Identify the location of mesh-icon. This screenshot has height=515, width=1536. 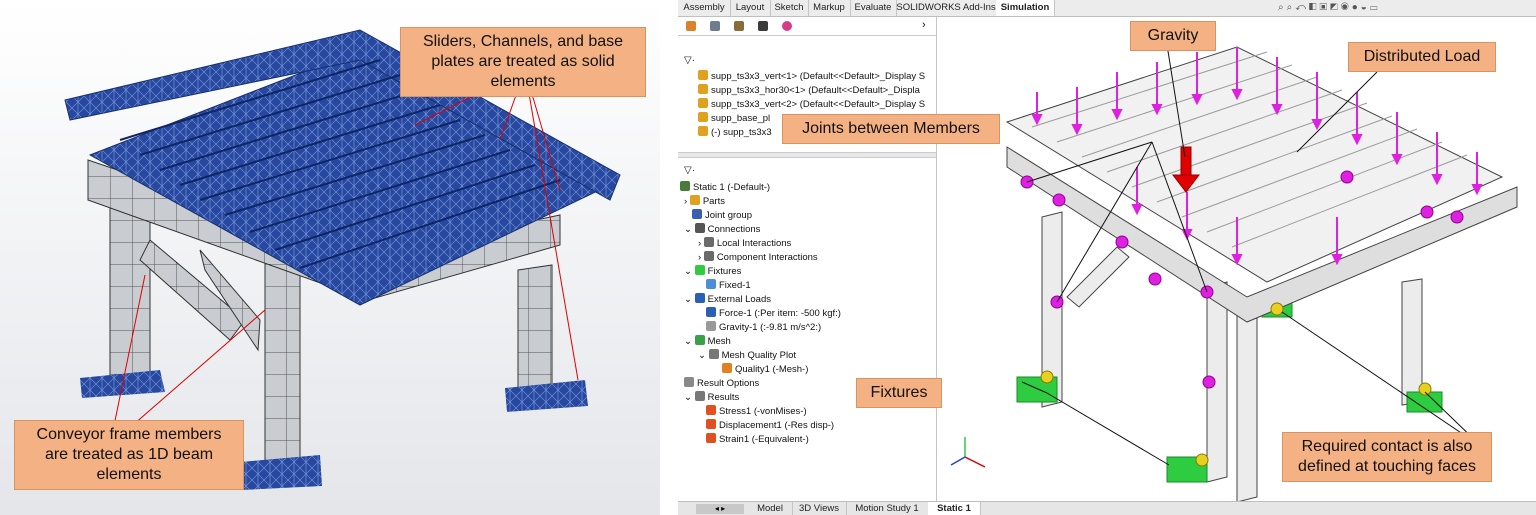
(699, 340).